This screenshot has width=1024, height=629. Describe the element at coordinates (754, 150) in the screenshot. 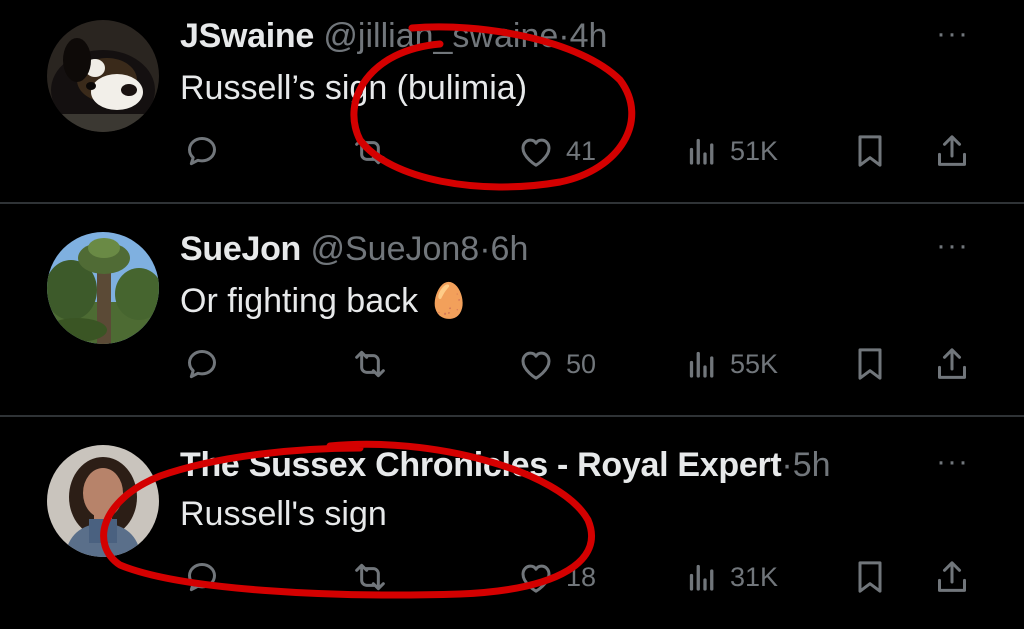

I see `views-count: 51K` at that location.